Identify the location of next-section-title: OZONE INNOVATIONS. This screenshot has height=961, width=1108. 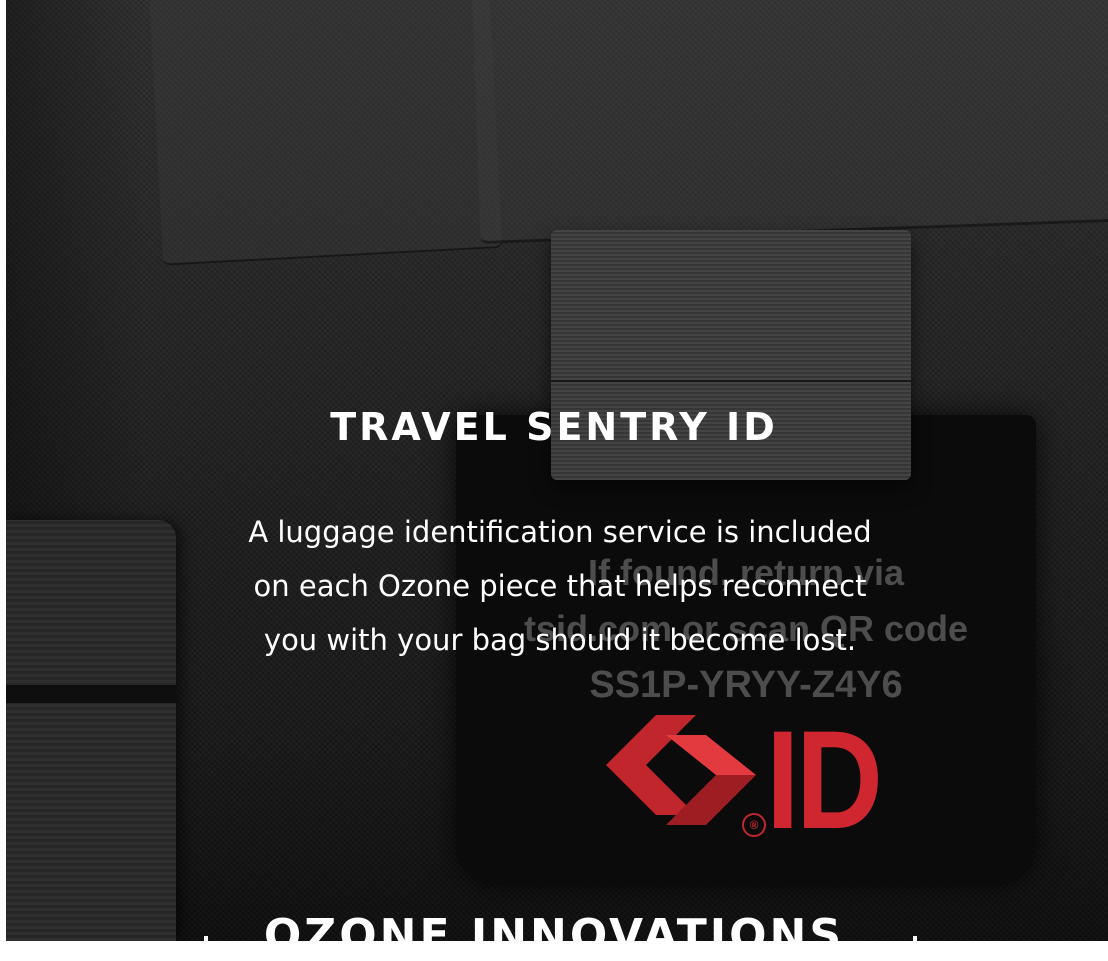
(554, 935).